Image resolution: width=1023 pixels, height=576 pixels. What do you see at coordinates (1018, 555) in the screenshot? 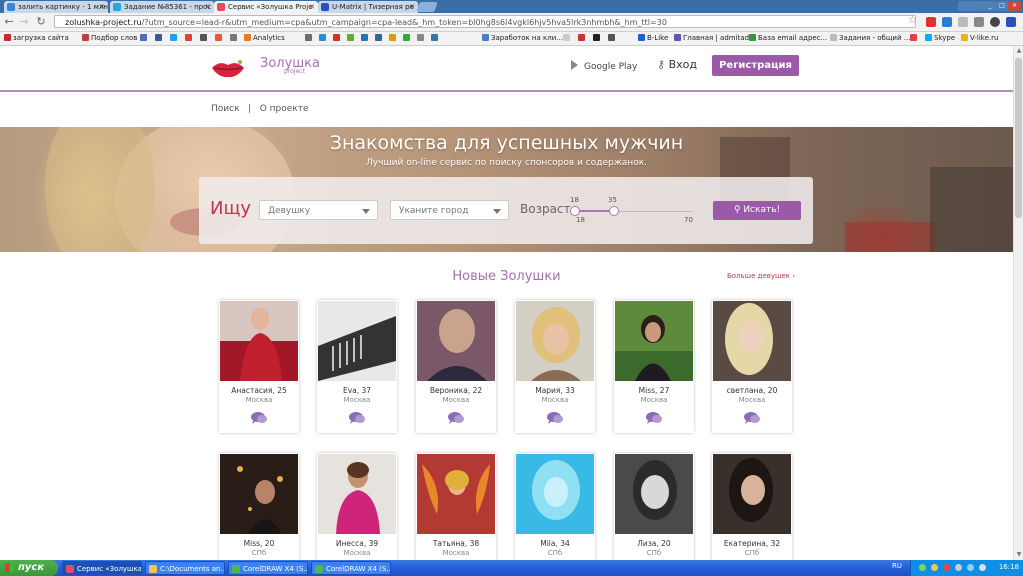
I see `scroll-down-icon: ▼` at bounding box center [1018, 555].